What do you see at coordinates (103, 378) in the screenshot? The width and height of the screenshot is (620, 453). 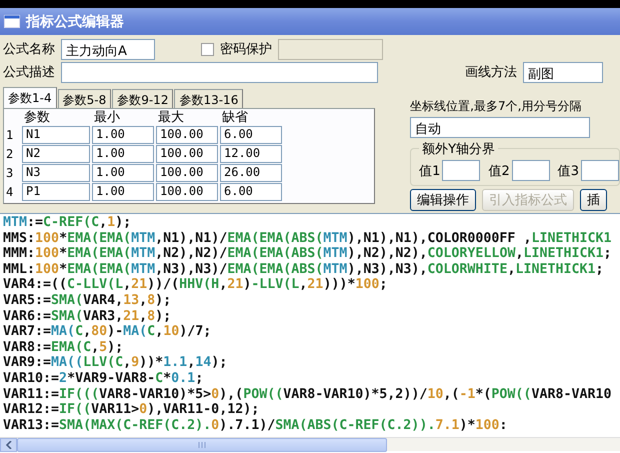 I see `code-line: VAR10:=2*VAR9-VAR8-C*0.1;` at bounding box center [103, 378].